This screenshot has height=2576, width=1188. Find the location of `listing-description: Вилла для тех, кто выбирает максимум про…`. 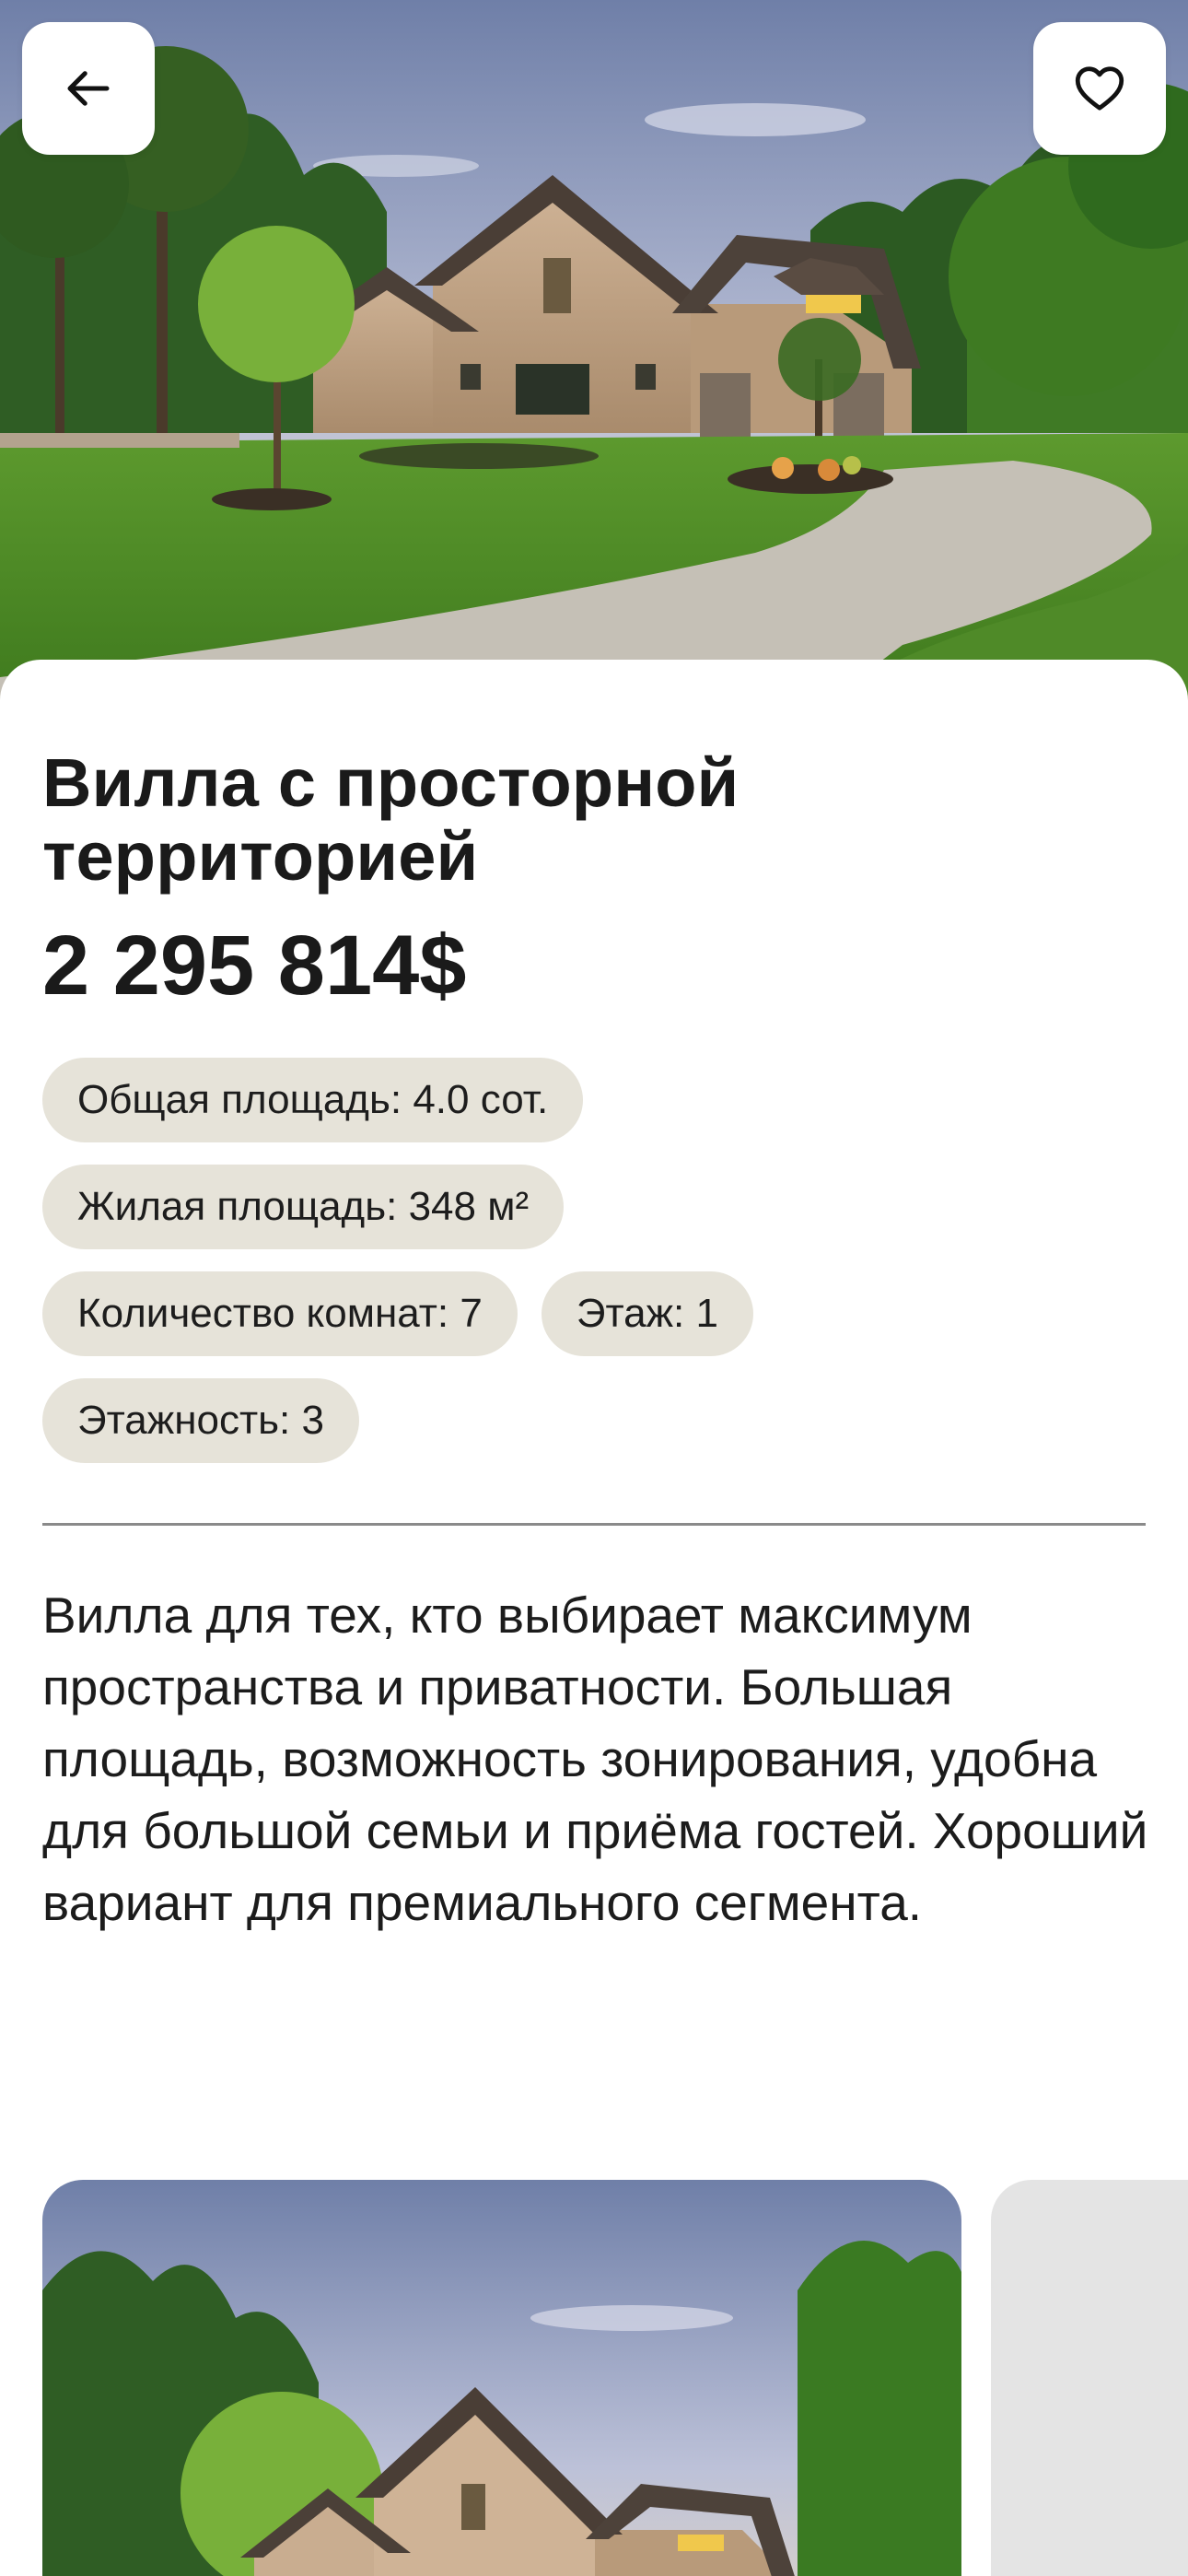

listing-description: Вилла для тех, кто выбирает максимум про… is located at coordinates (595, 1759).